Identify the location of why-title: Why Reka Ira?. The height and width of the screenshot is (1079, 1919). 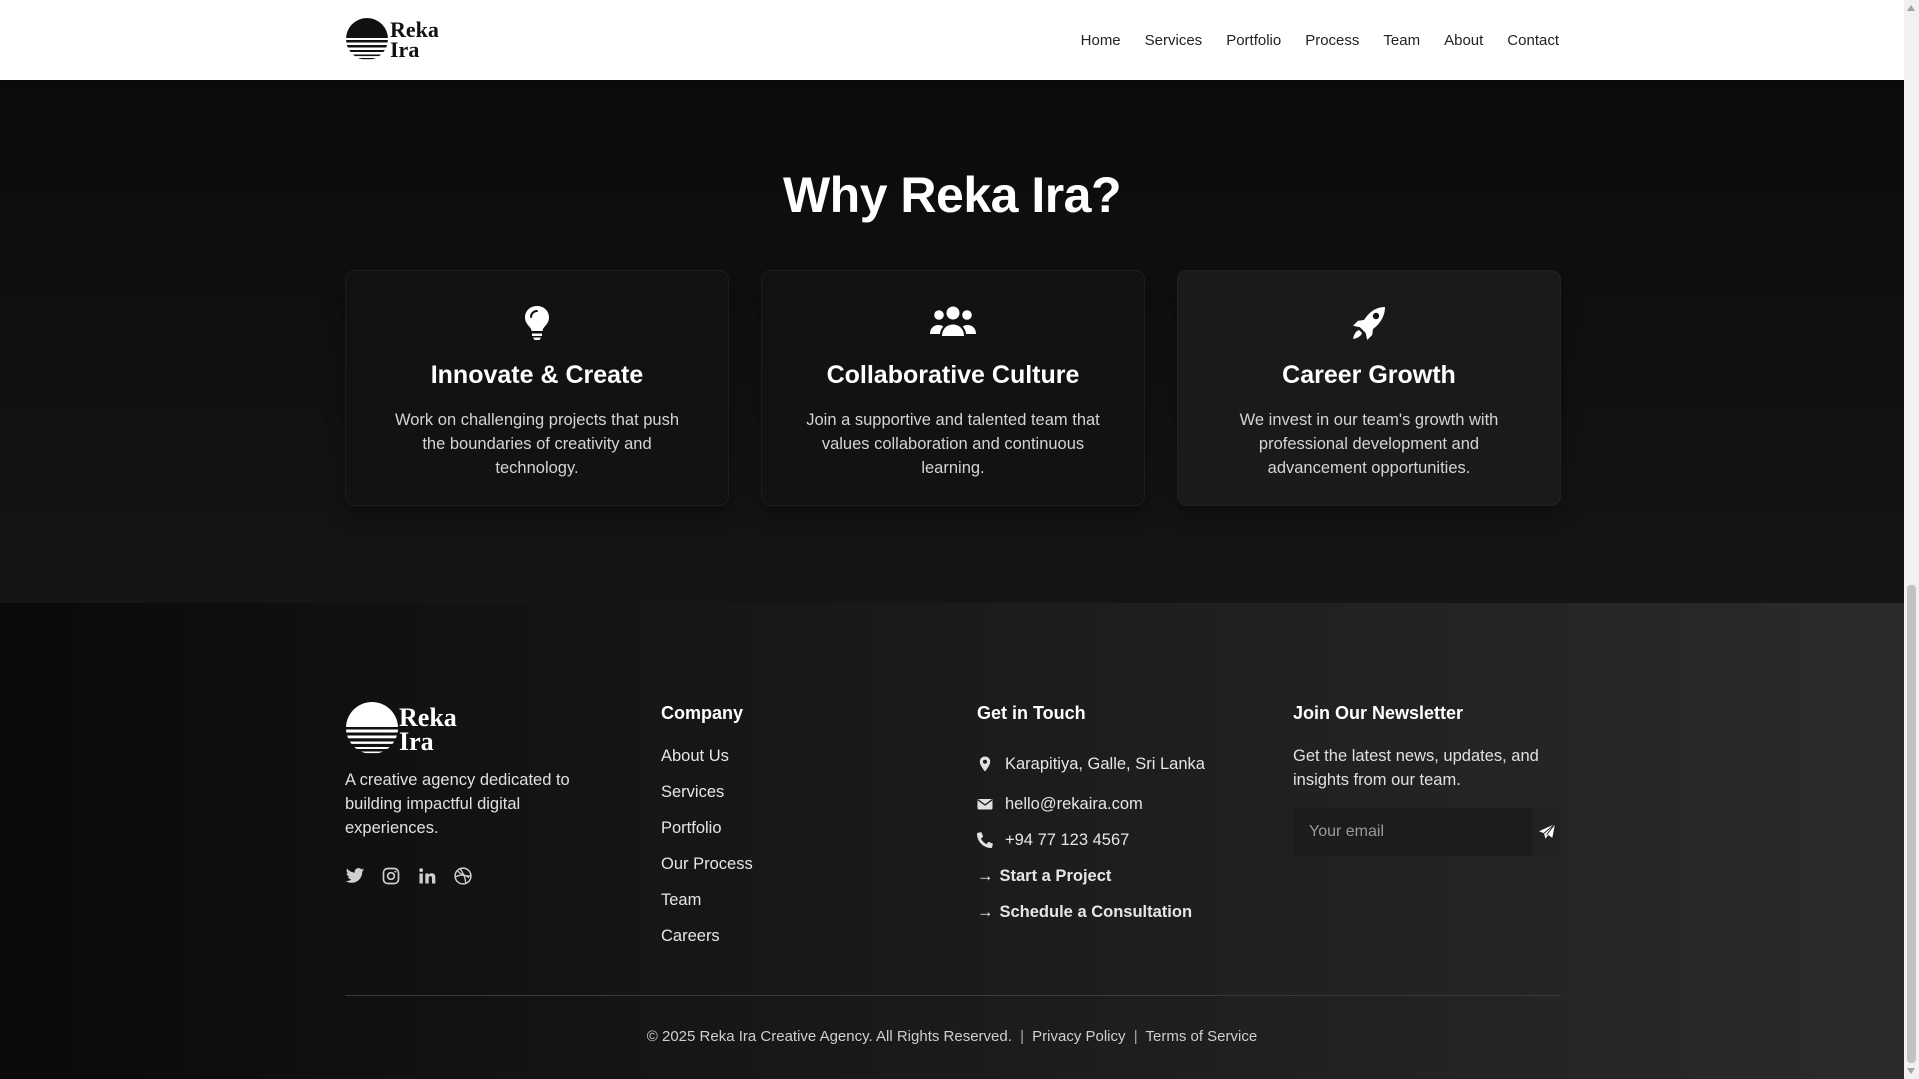
(952, 195).